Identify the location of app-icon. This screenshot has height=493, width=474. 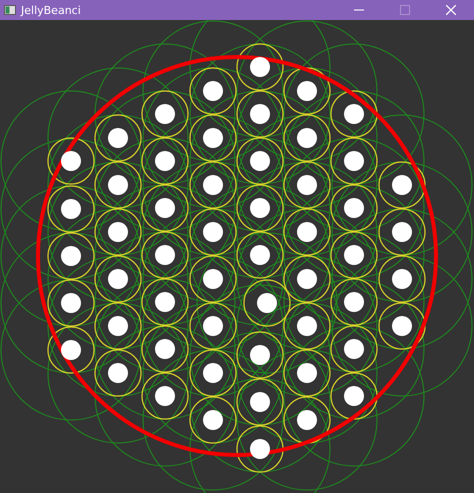
(10, 10).